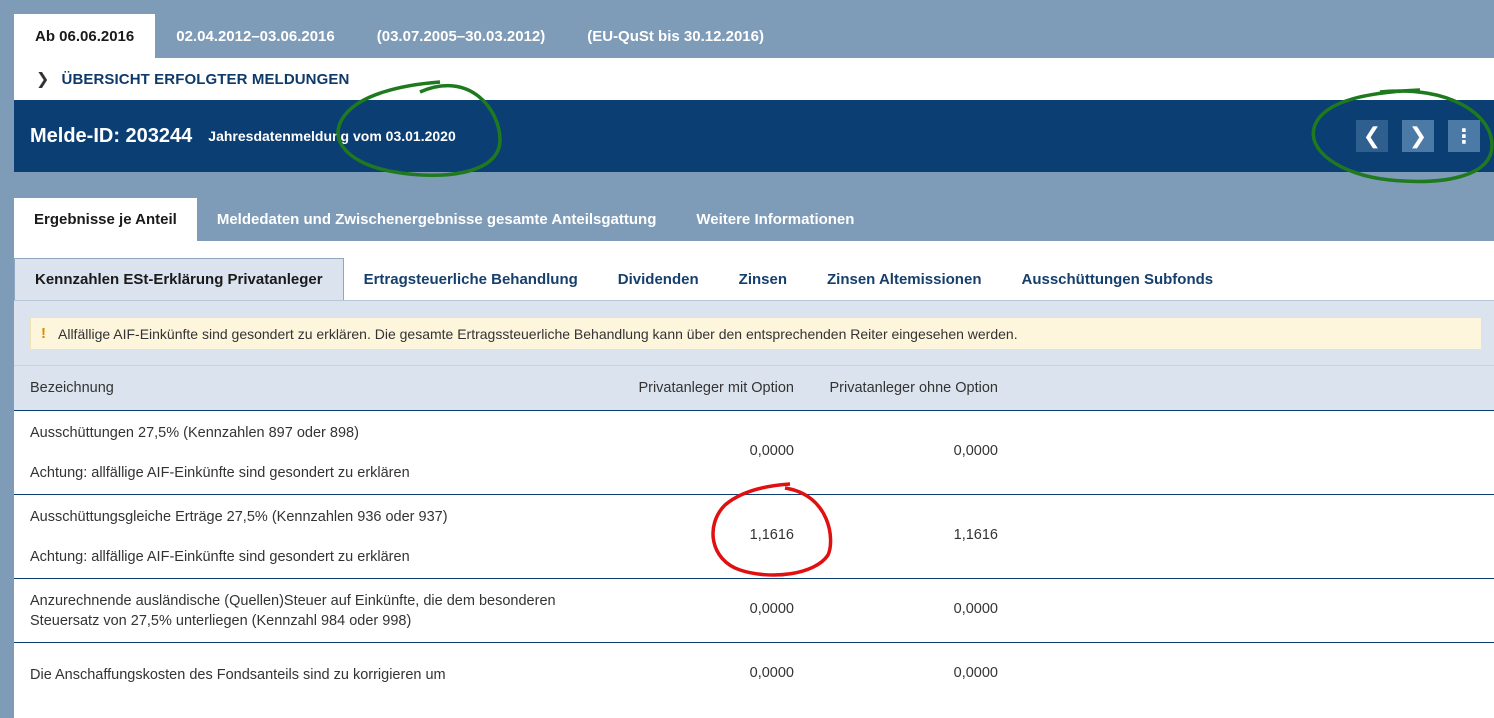 The height and width of the screenshot is (718, 1494). What do you see at coordinates (775, 219) in the screenshot?
I see `tab-weitere-informationen: Weitere Informationen` at bounding box center [775, 219].